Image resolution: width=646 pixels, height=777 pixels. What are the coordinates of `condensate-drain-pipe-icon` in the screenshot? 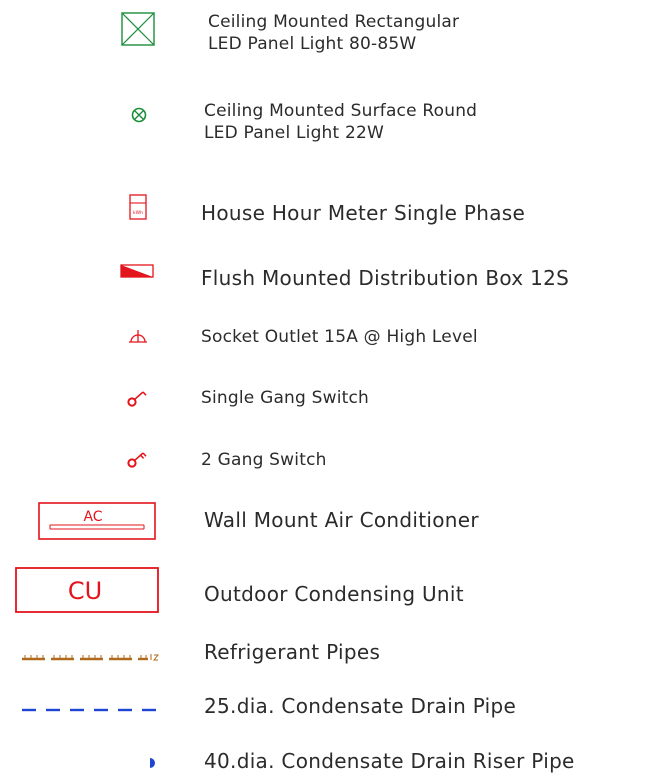 It's located at (89, 710).